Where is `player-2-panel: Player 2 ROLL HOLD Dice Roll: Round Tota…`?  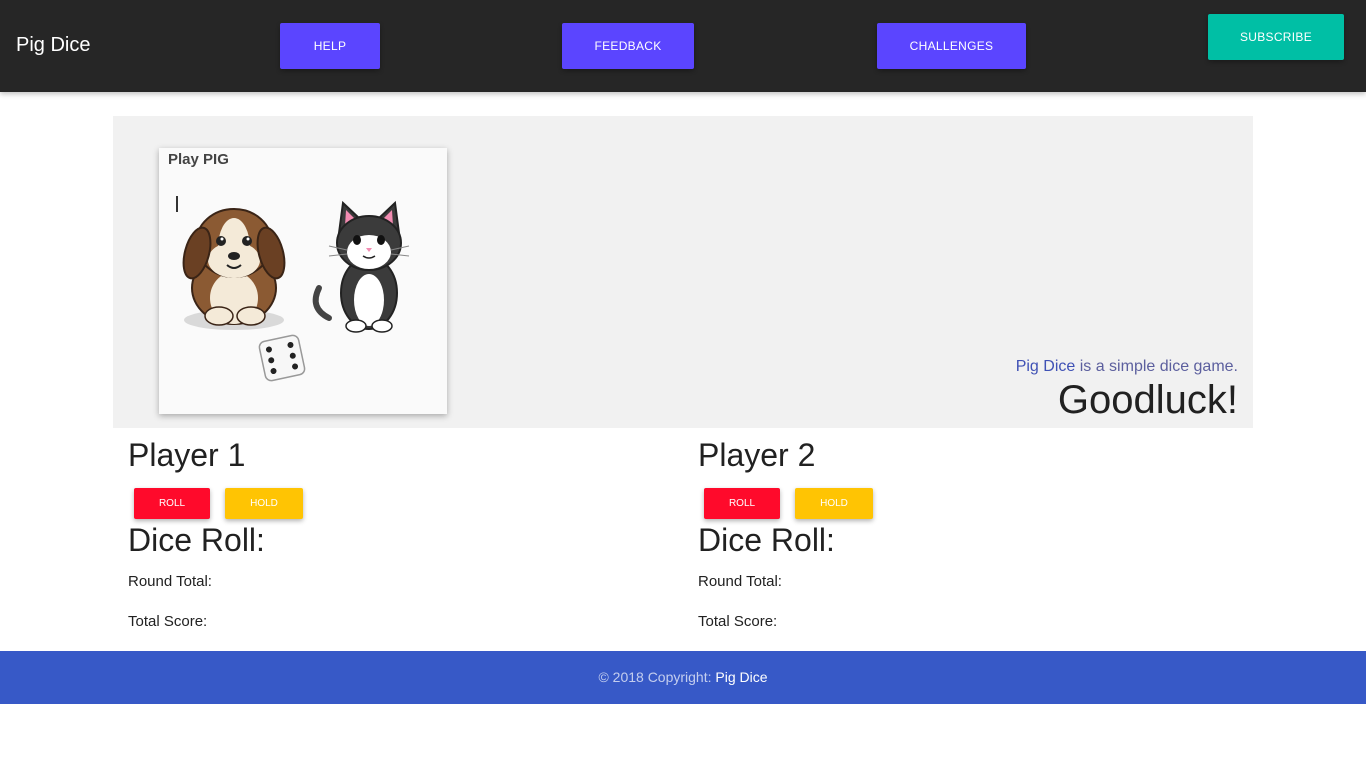 player-2-panel: Player 2 ROLL HOLD Dice Roll: Round Tota… is located at coordinates (968, 534).